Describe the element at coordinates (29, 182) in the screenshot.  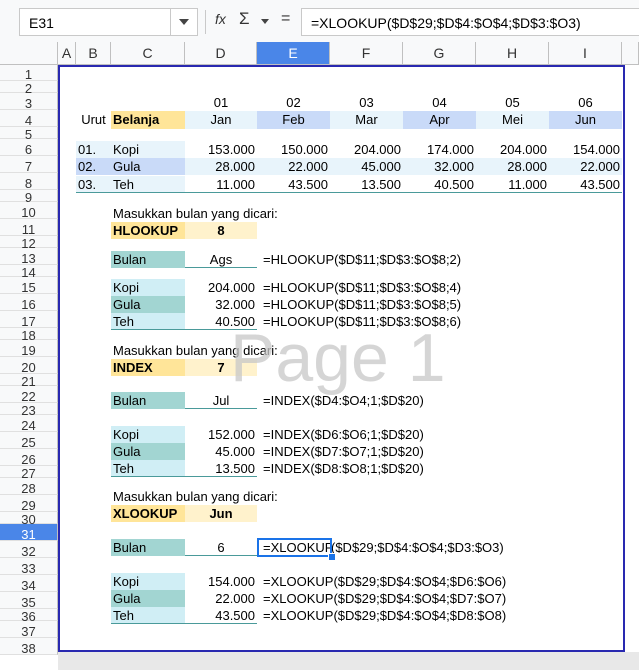
I see `row-header: 8` at that location.